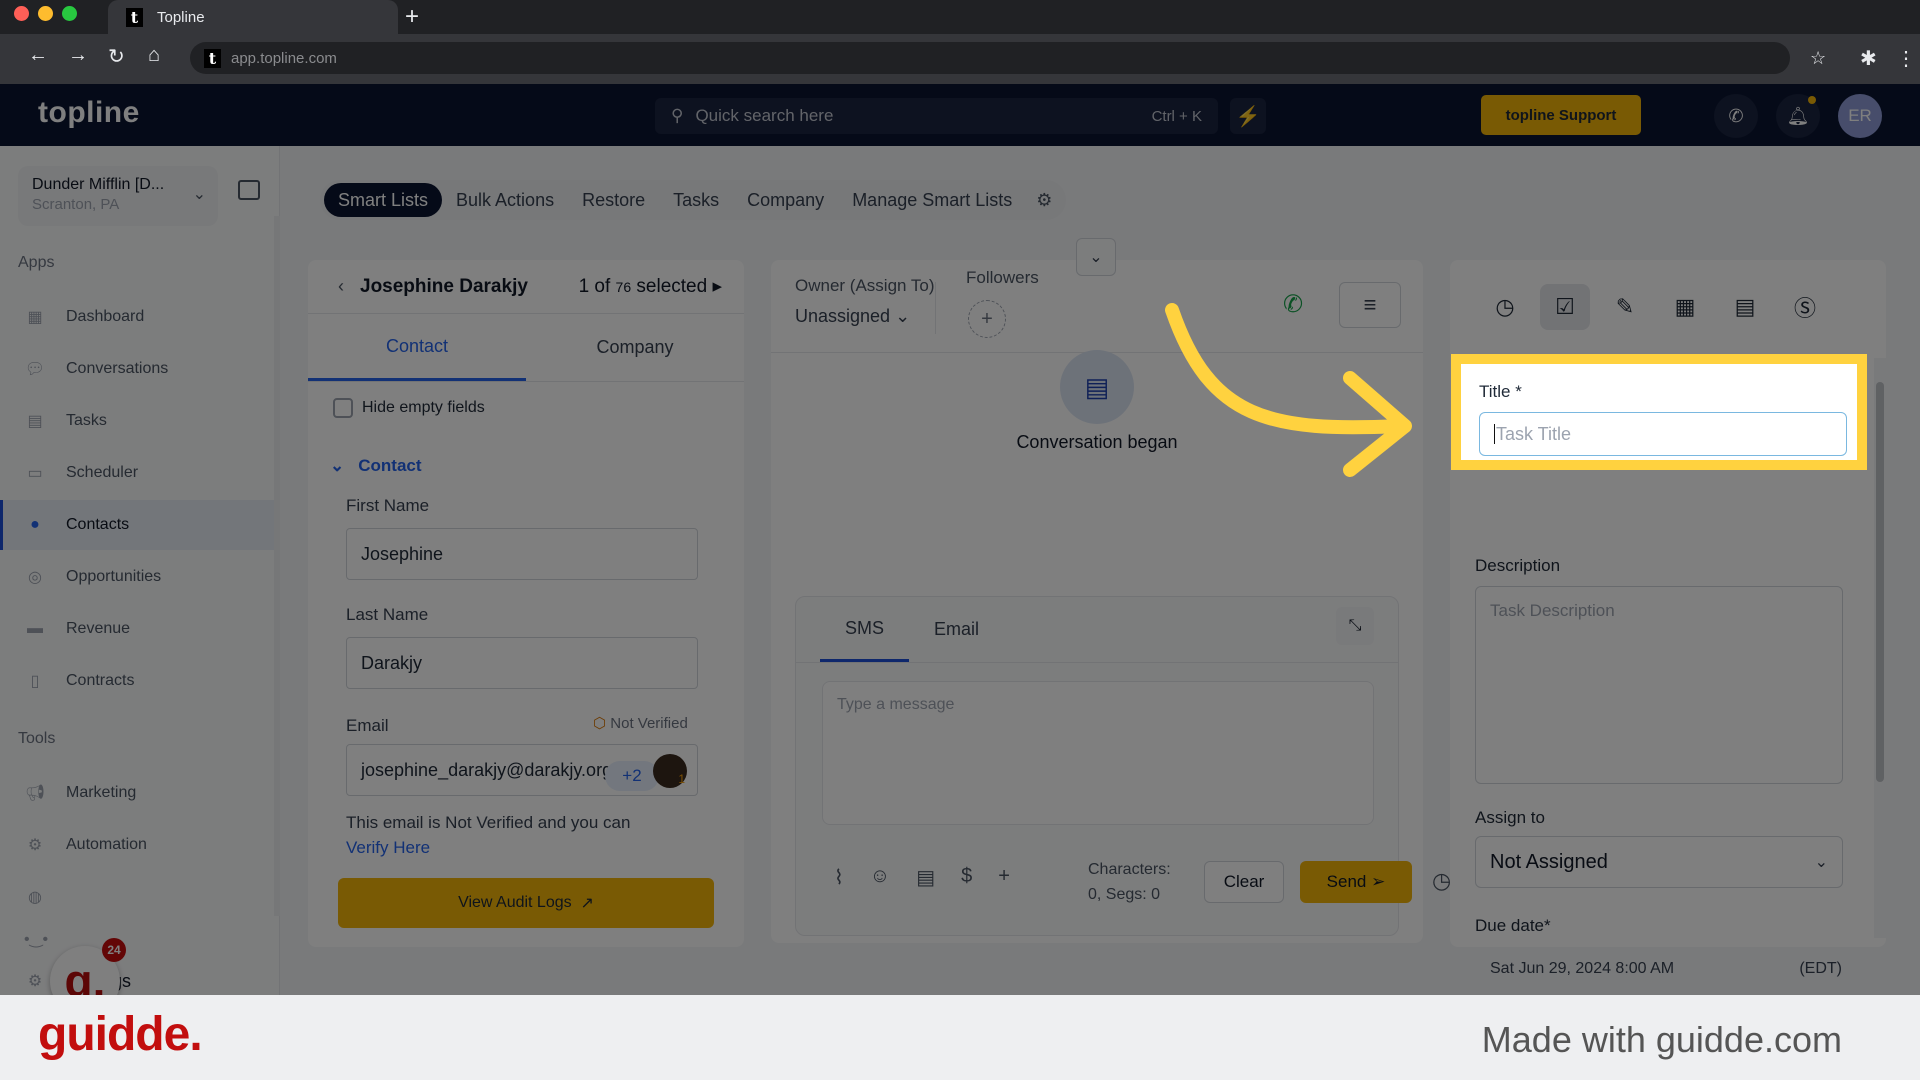 Image resolution: width=1920 pixels, height=1080 pixels. What do you see at coordinates (1818, 58) in the screenshot?
I see `bookmark-star-icon: ☆` at bounding box center [1818, 58].